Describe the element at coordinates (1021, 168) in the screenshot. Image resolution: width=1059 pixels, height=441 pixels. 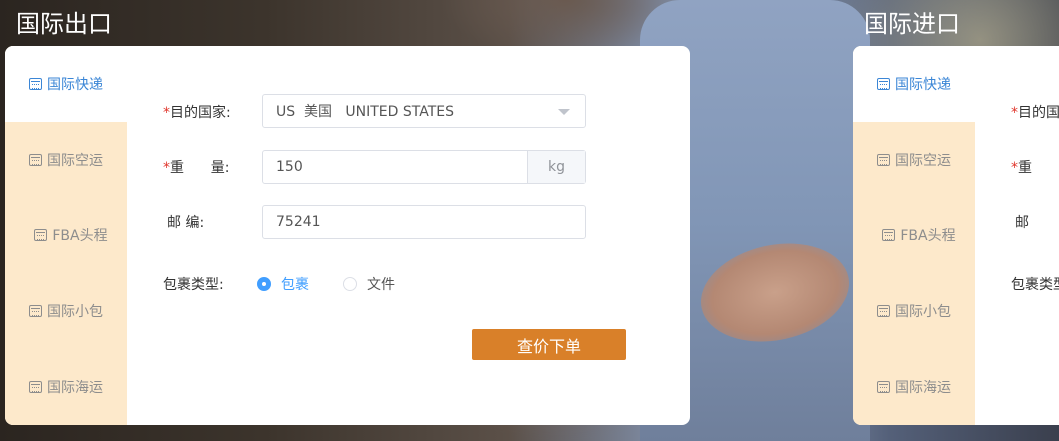
I see `import-weight-label: *重` at that location.